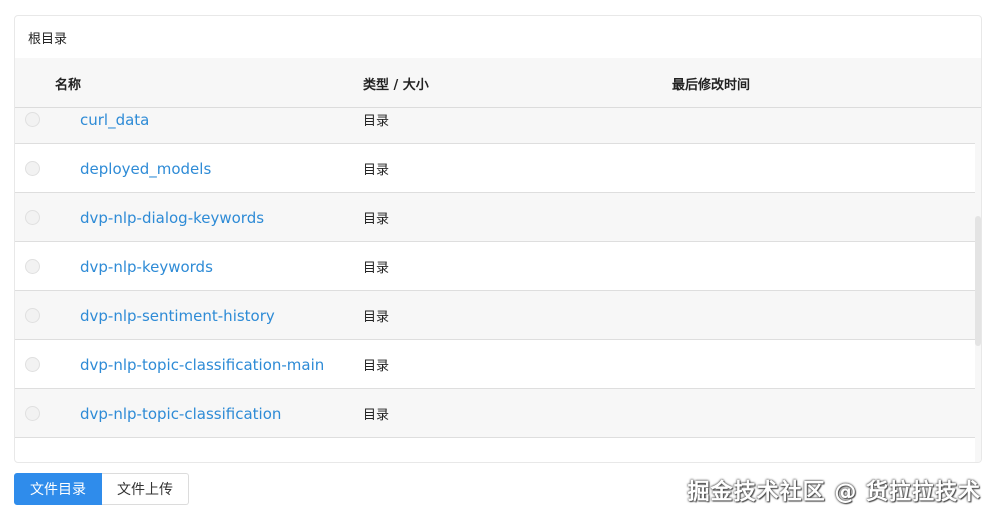  What do you see at coordinates (711, 83) in the screenshot?
I see `column-header-modified: 最后修改时间` at bounding box center [711, 83].